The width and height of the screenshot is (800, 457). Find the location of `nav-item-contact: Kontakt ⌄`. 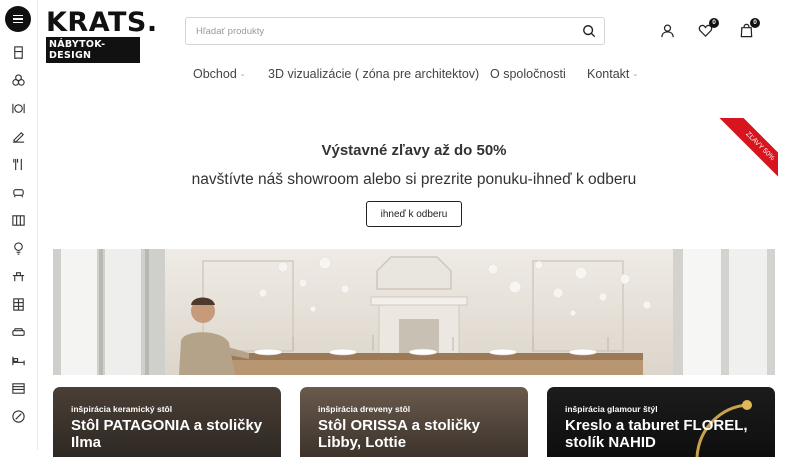

nav-item-contact: Kontakt ⌄ is located at coordinates (612, 74).